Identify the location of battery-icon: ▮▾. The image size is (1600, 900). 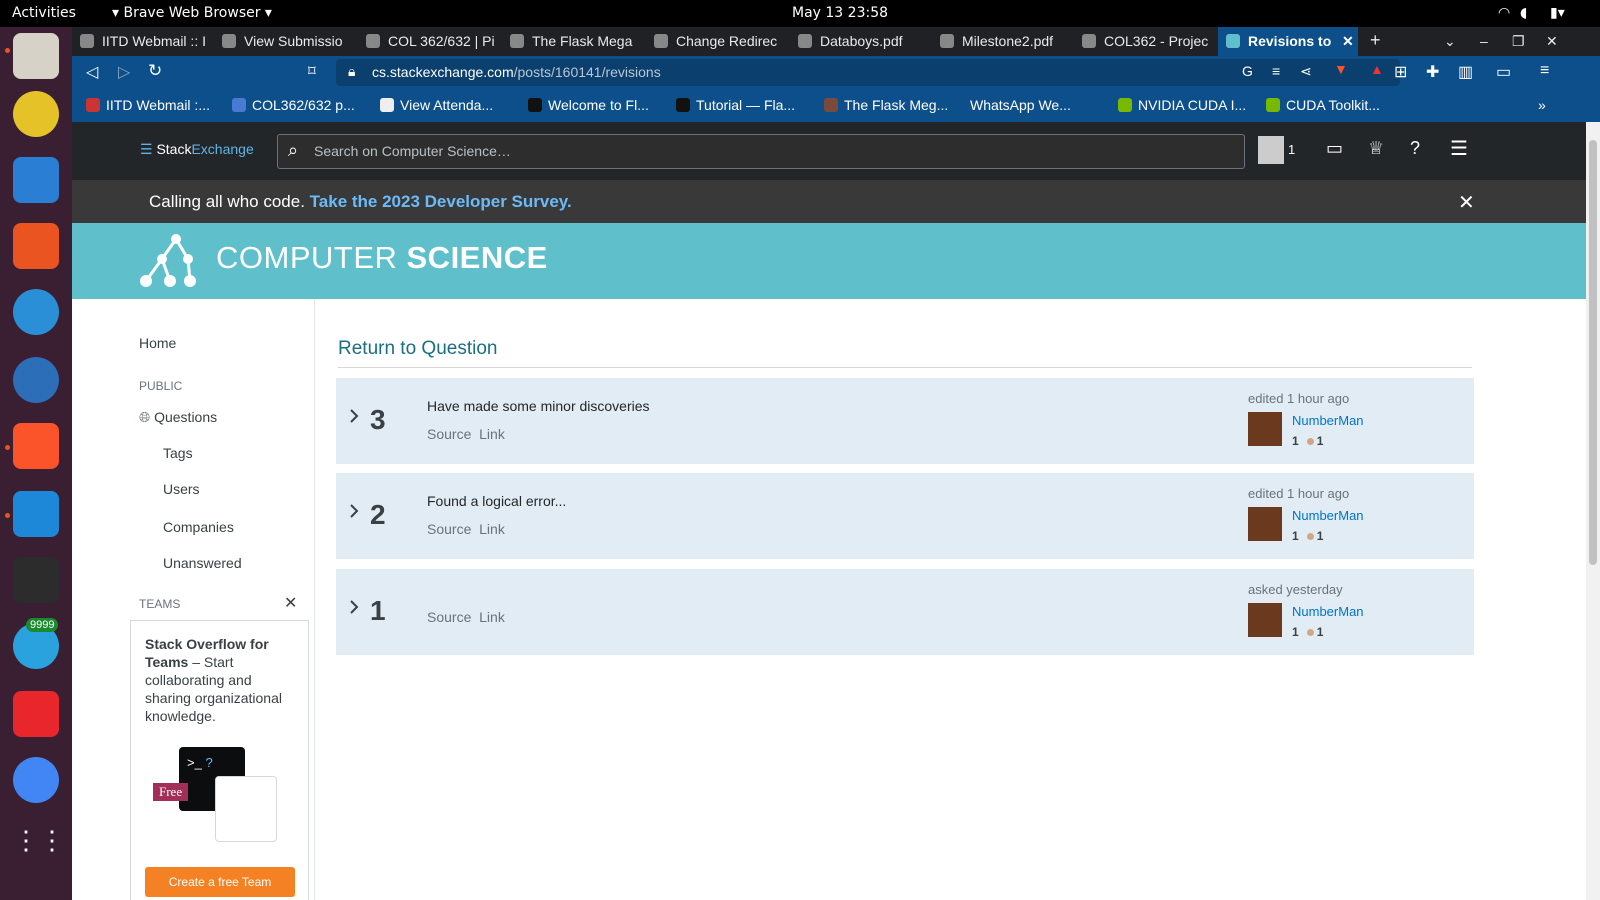
(1557, 13).